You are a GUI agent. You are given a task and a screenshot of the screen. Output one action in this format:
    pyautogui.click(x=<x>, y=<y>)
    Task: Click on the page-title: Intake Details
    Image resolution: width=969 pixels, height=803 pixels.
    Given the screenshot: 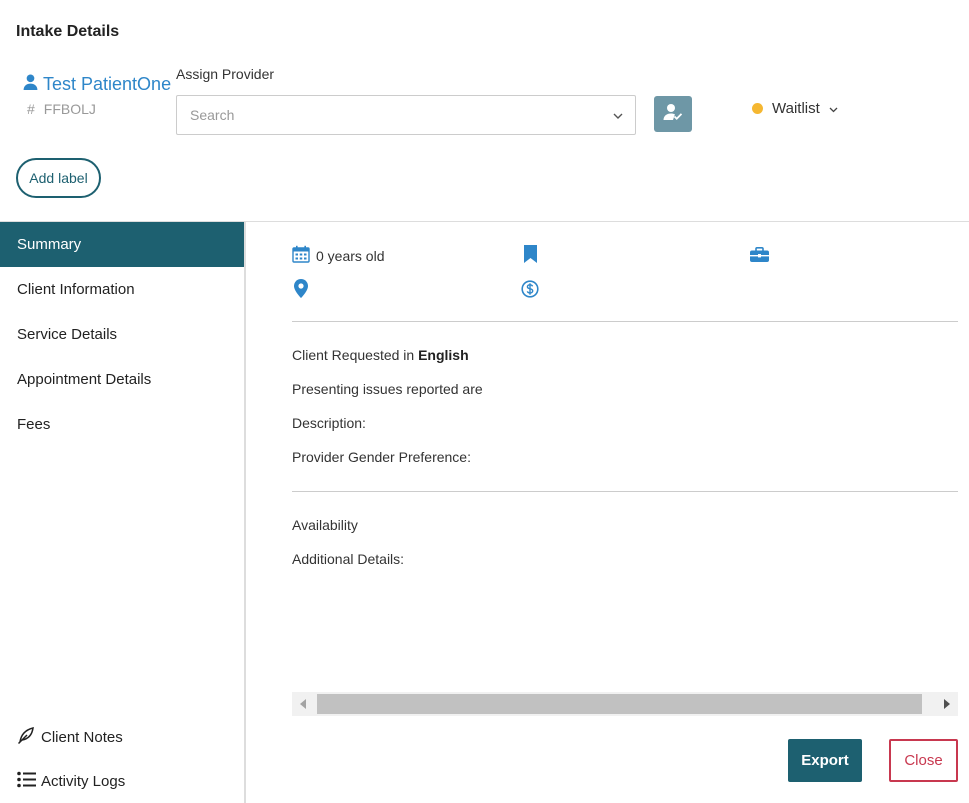 What is the action you would take?
    pyautogui.click(x=68, y=31)
    